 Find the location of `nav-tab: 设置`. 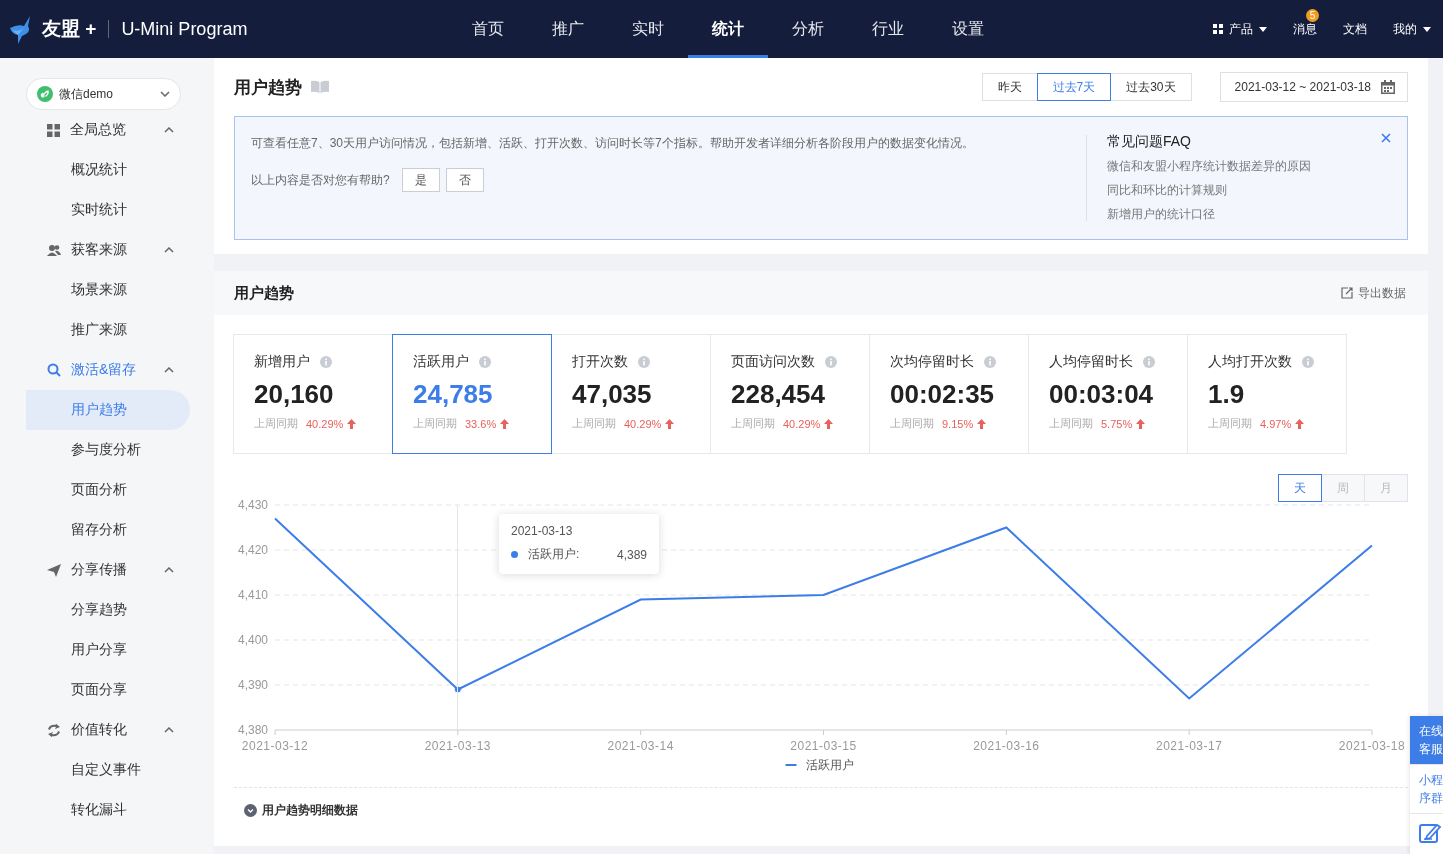

nav-tab: 设置 is located at coordinates (968, 29).